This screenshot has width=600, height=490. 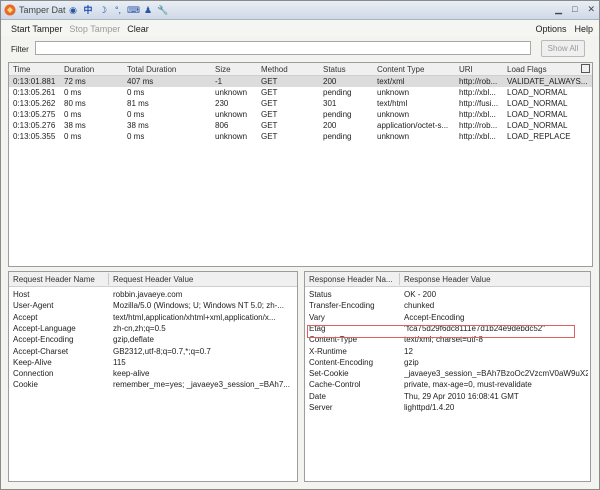 What do you see at coordinates (591, 9) in the screenshot?
I see `close-icon: ✕` at bounding box center [591, 9].